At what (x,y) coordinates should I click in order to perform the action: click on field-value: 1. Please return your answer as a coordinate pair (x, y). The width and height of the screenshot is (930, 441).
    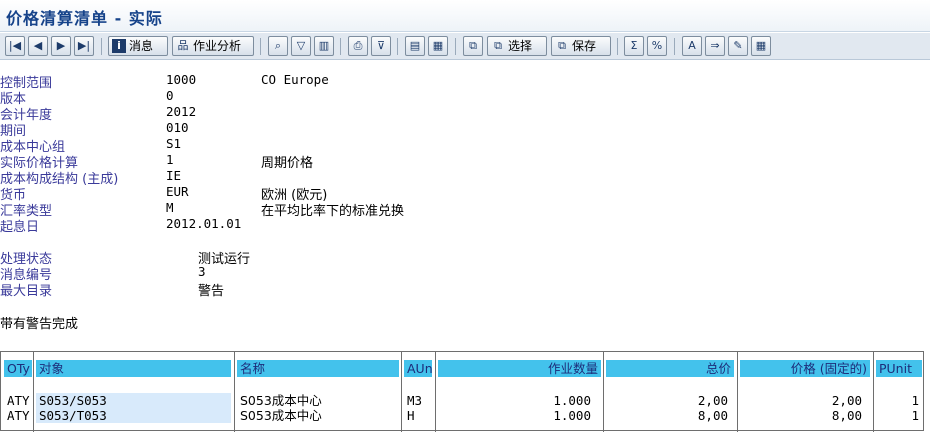
    Looking at the image, I should click on (170, 159).